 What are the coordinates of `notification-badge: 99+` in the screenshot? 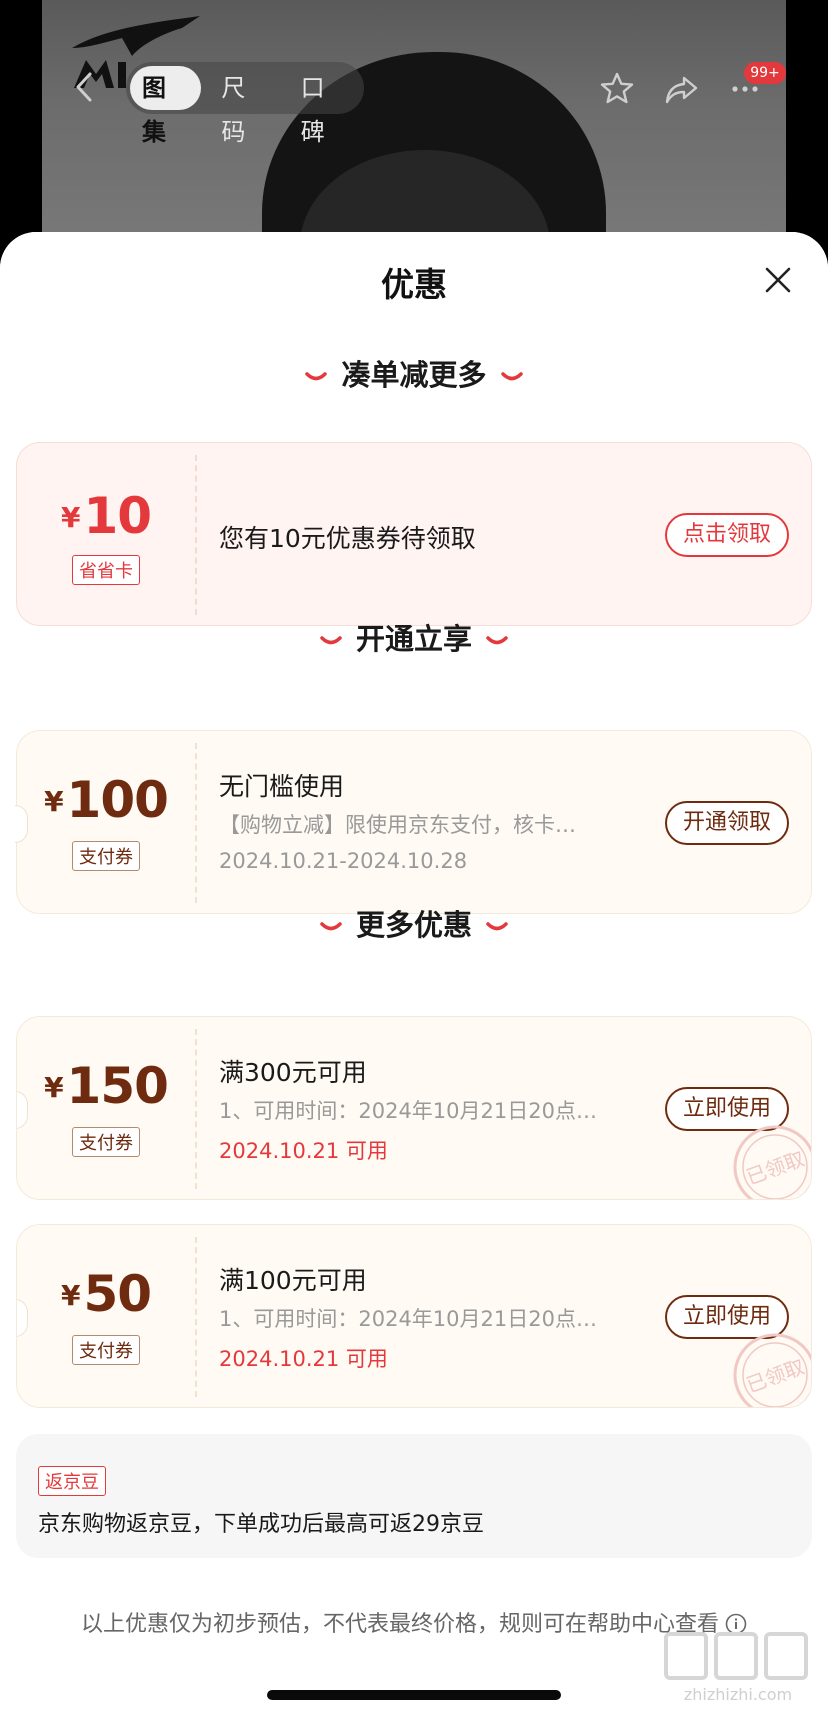 It's located at (765, 73).